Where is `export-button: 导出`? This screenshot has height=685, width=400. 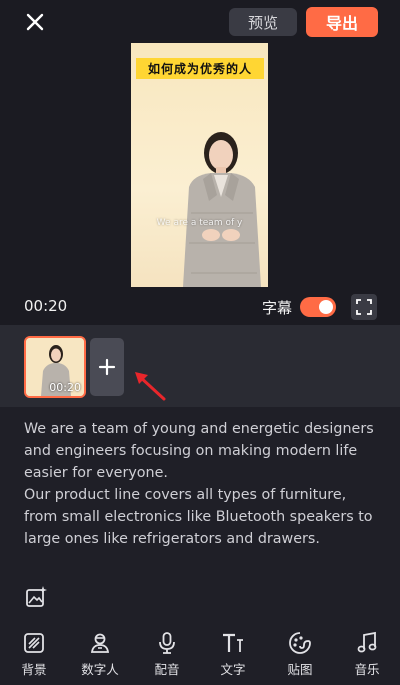 export-button: 导出 is located at coordinates (342, 22).